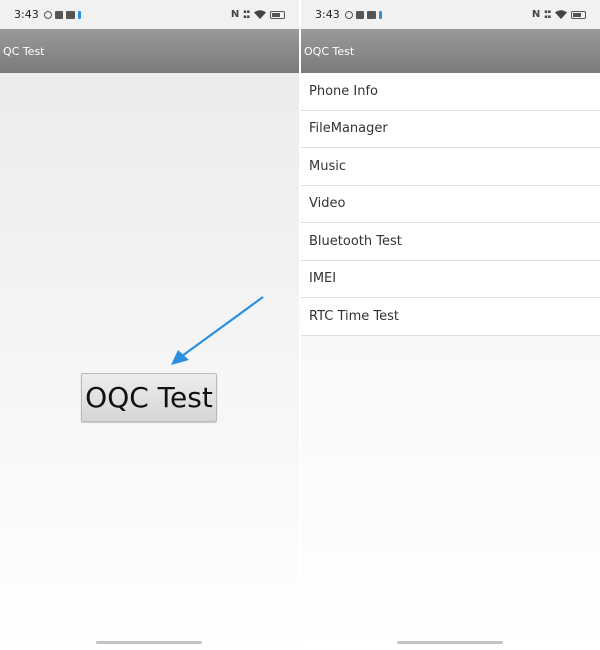 Image resolution: width=600 pixels, height=650 pixels. Describe the element at coordinates (24, 51) in the screenshot. I see `app-title: QC Test` at that location.